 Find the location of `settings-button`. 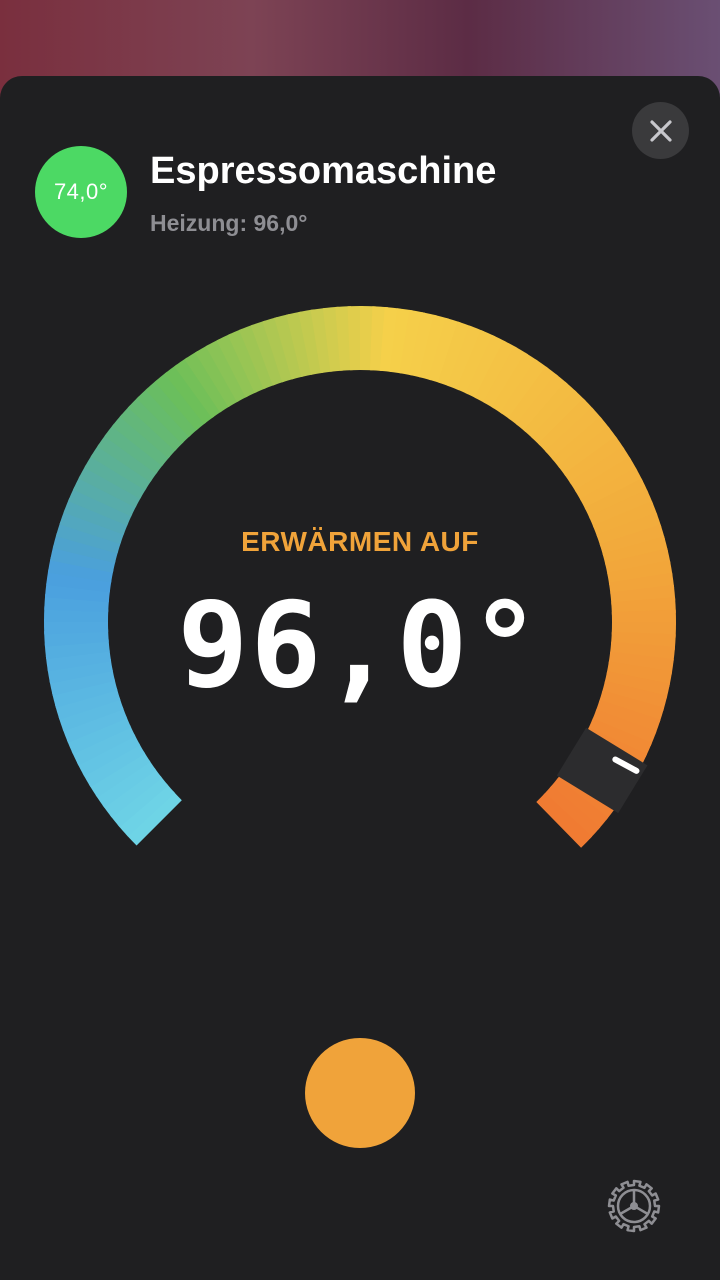

settings-button is located at coordinates (634, 1206).